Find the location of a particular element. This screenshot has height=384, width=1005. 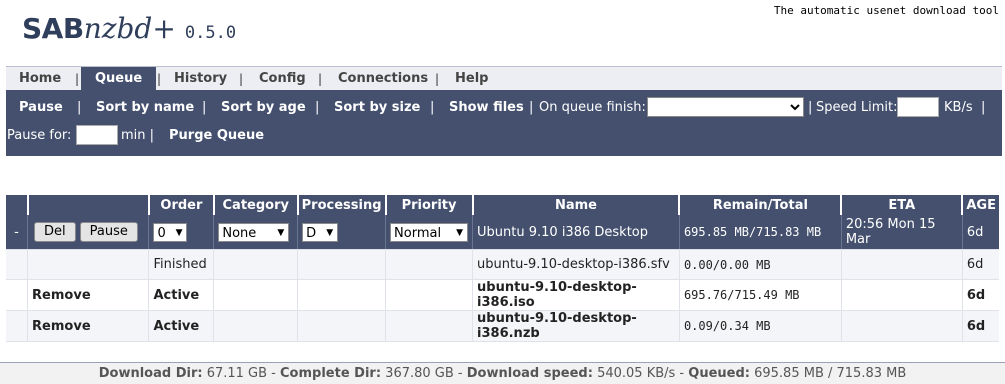

tagline: The automatic usenet download tool is located at coordinates (886, 10).